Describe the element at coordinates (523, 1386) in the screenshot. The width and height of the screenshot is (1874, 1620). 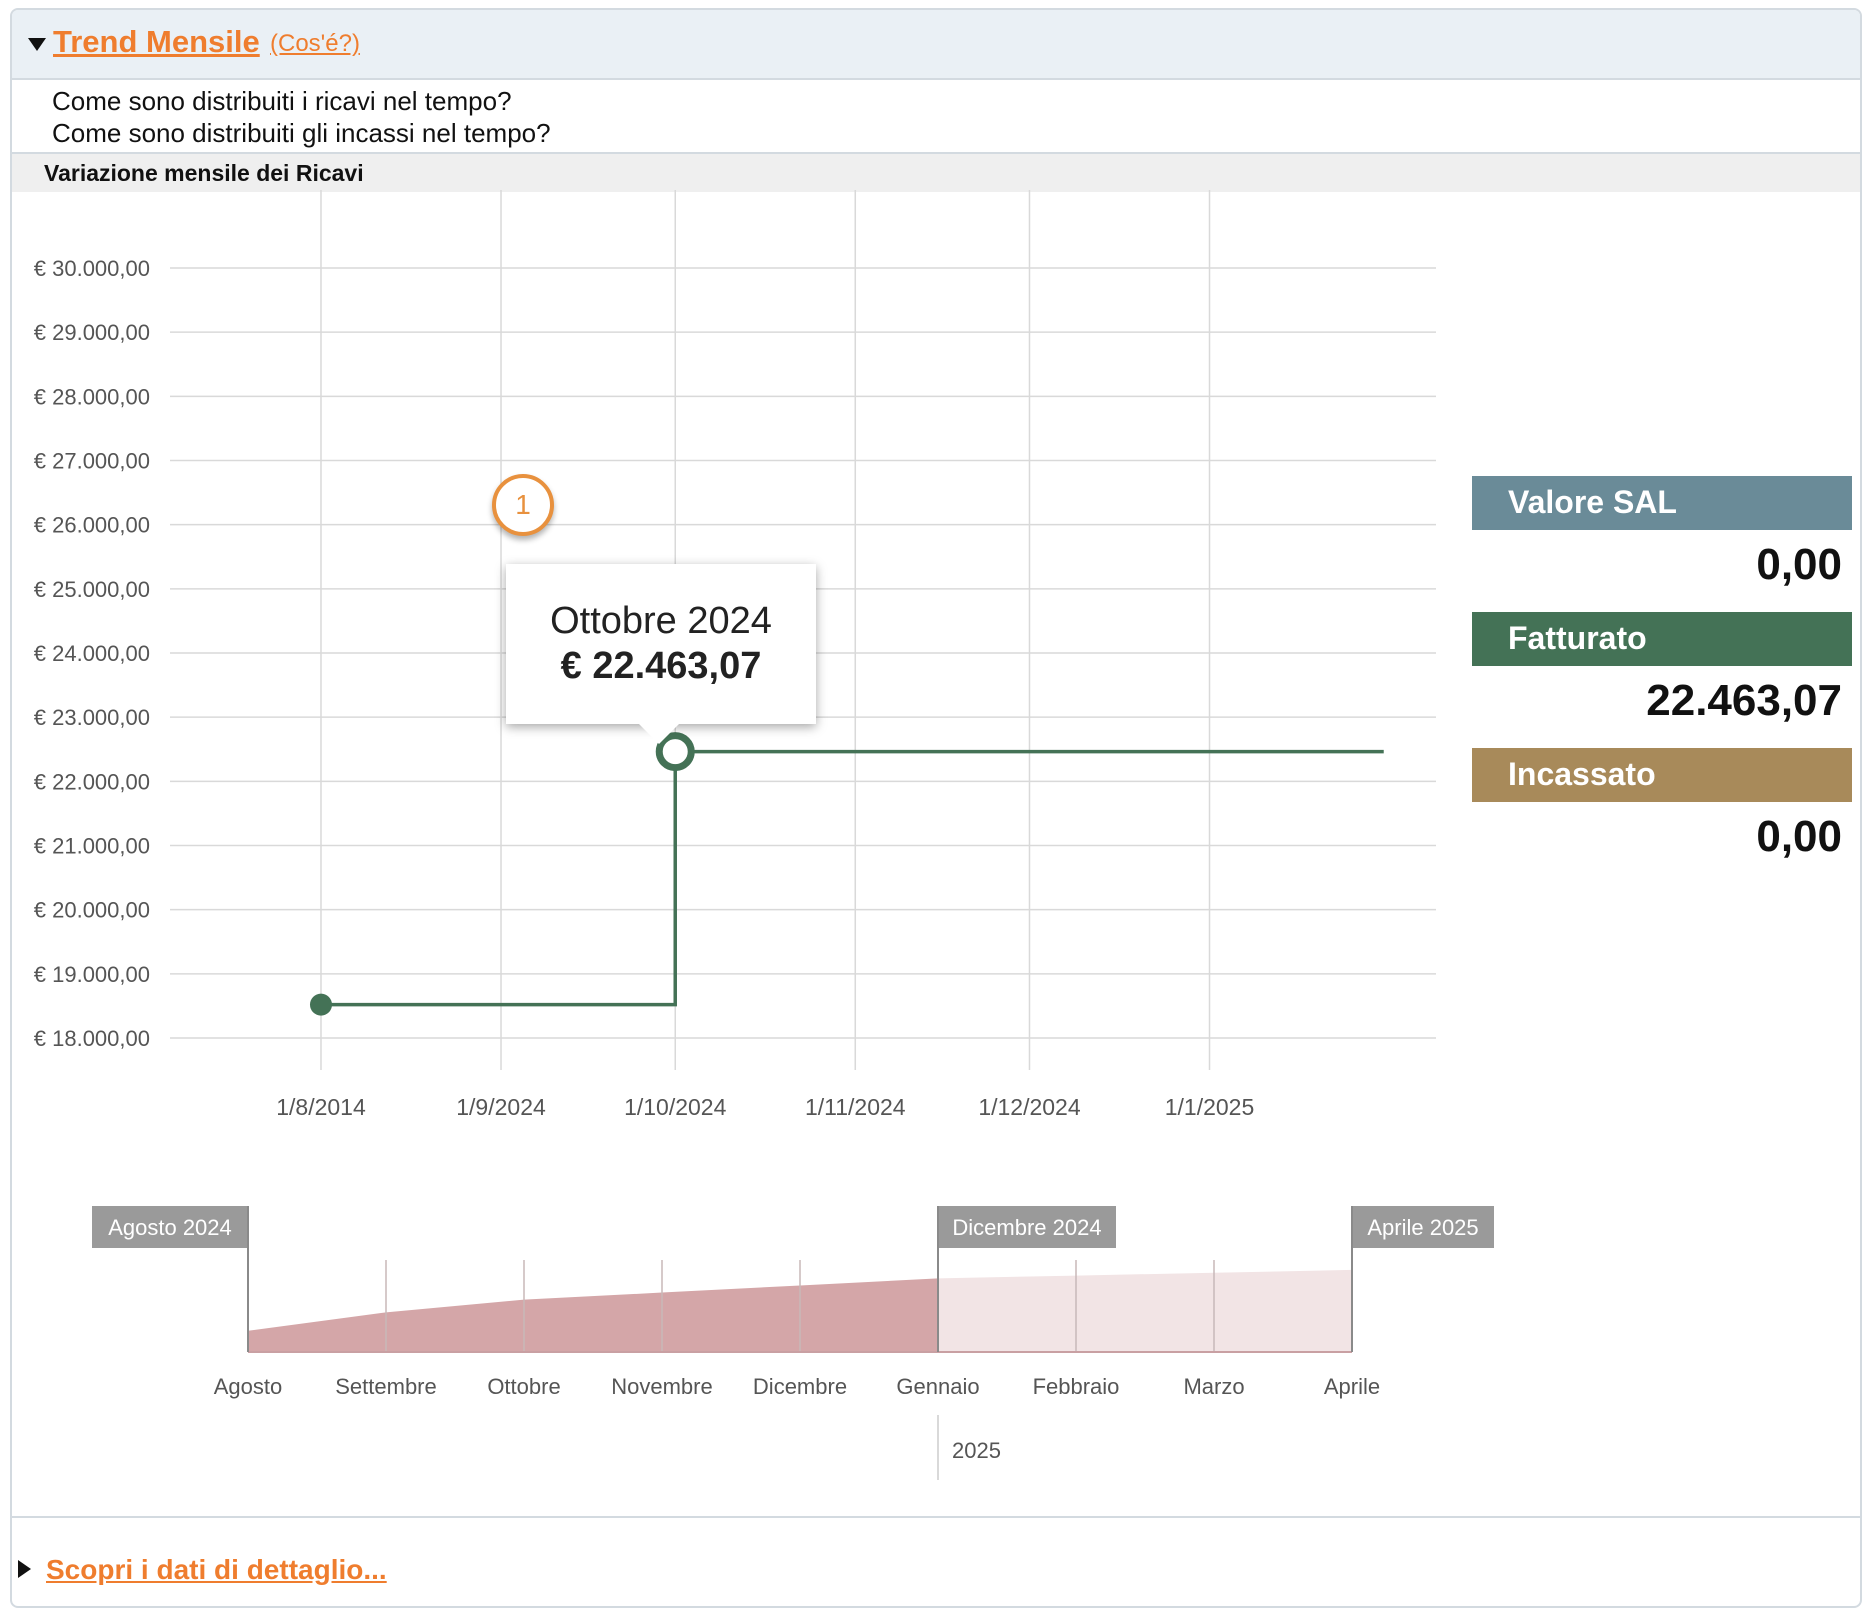
I see `navigator-month-label: Ottobre` at that location.